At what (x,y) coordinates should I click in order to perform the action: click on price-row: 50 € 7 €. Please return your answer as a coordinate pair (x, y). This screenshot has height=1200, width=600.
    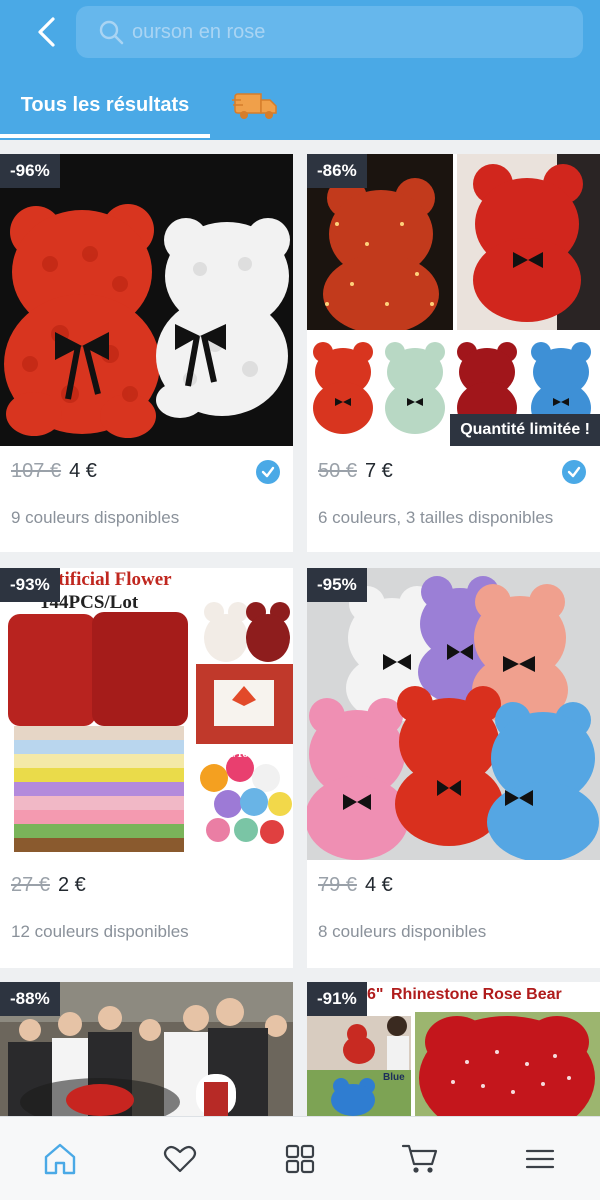
    Looking at the image, I should click on (355, 471).